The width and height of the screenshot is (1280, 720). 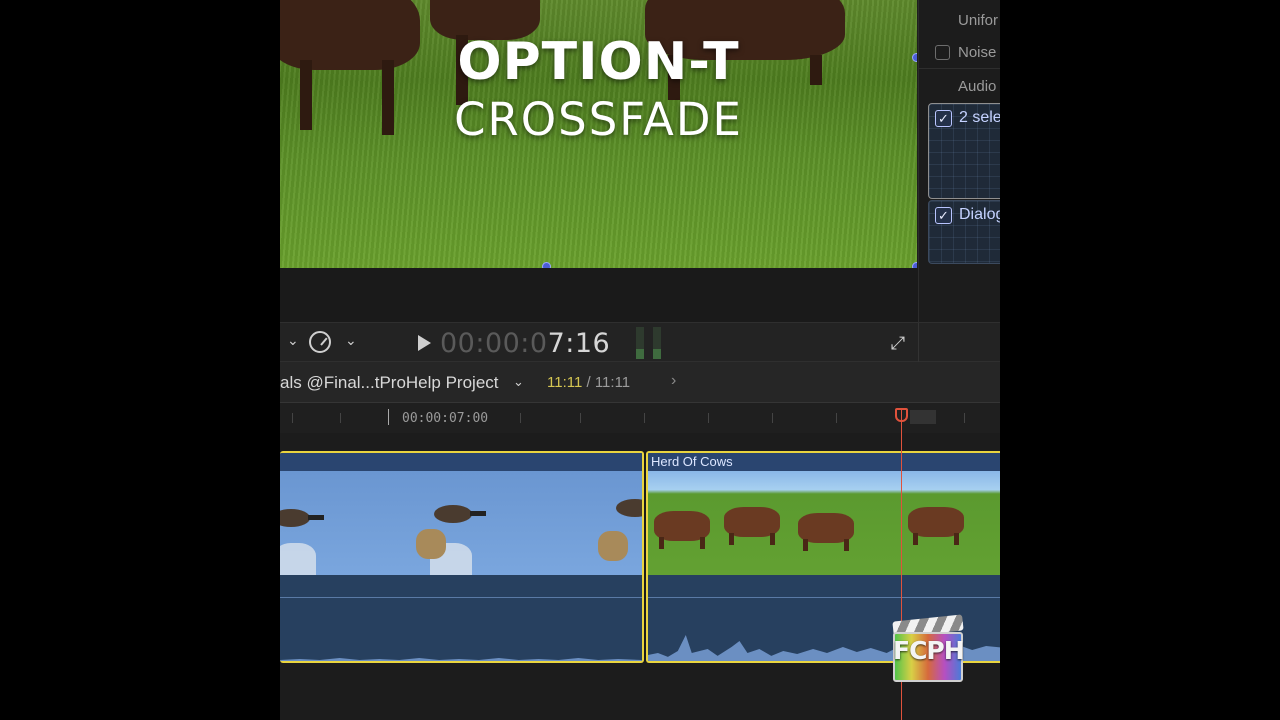 What do you see at coordinates (977, 52) in the screenshot?
I see `inspector-row-noise: Noise` at bounding box center [977, 52].